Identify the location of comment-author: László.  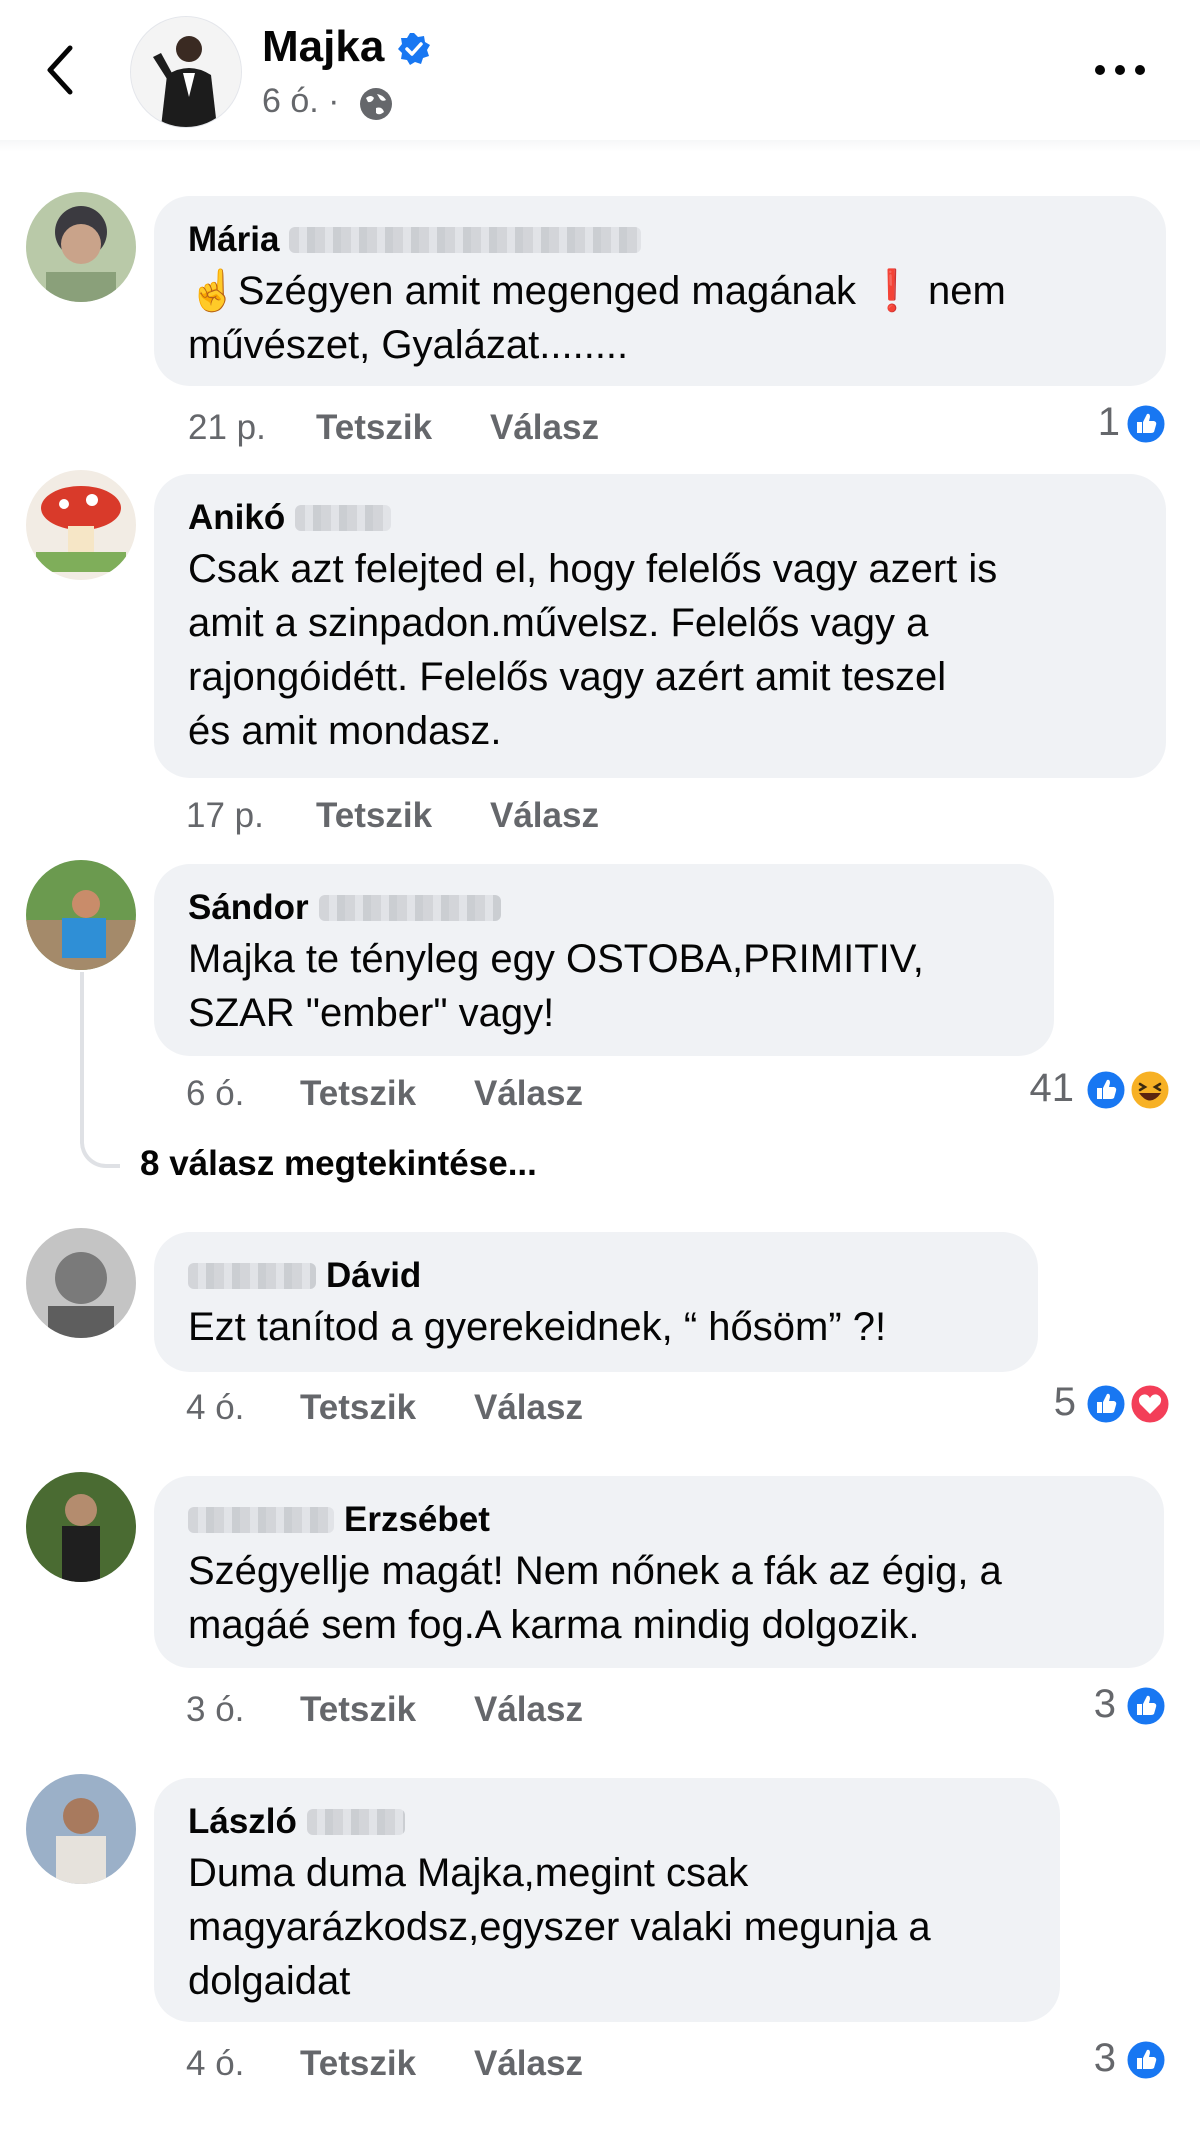
(296, 1822).